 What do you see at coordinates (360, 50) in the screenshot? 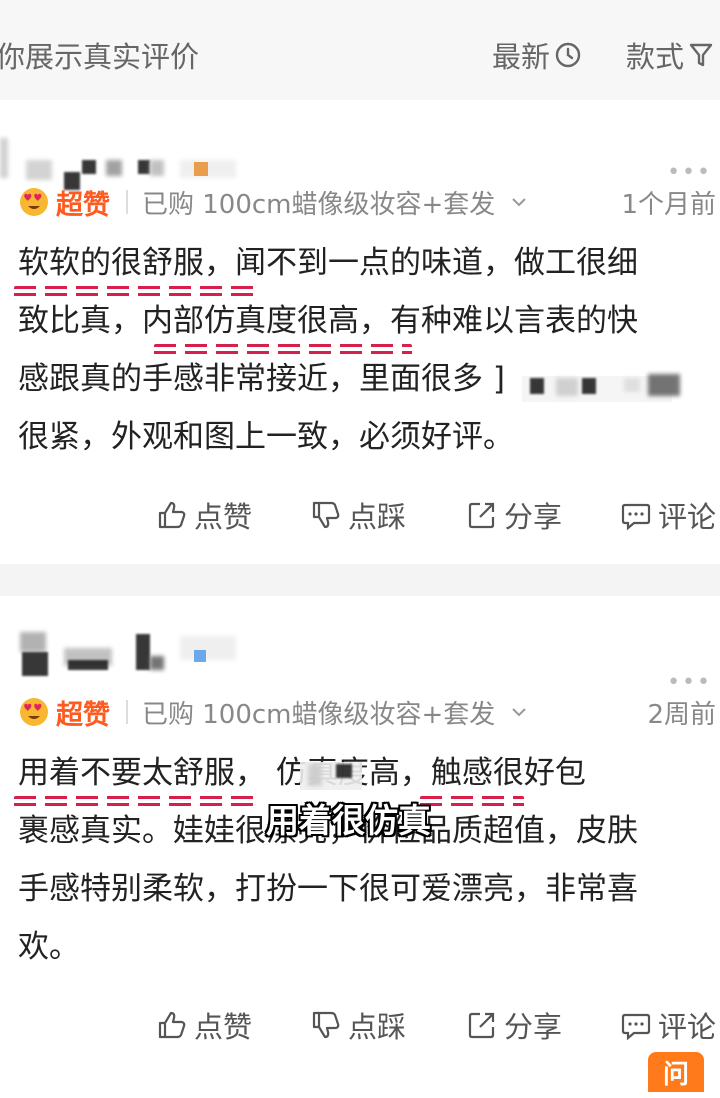
I see `review-header: 你展示真实评价 最新 款式` at bounding box center [360, 50].